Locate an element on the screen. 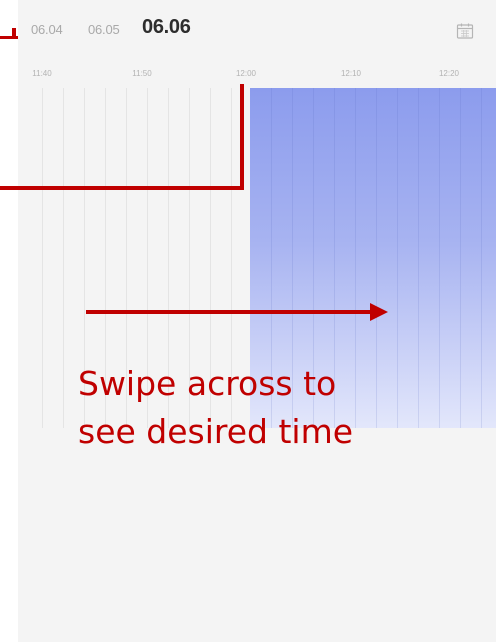 This screenshot has height=642, width=496. callout-top-tick is located at coordinates (14, 33).